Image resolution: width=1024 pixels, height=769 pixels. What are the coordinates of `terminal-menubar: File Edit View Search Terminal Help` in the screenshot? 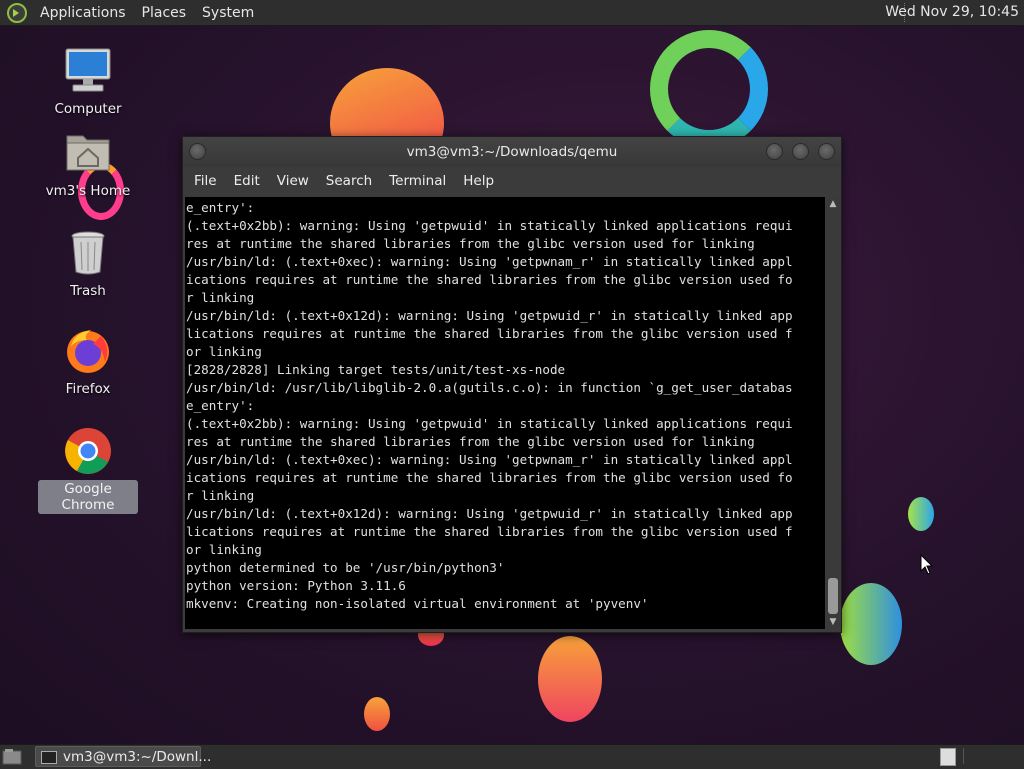 It's located at (512, 181).